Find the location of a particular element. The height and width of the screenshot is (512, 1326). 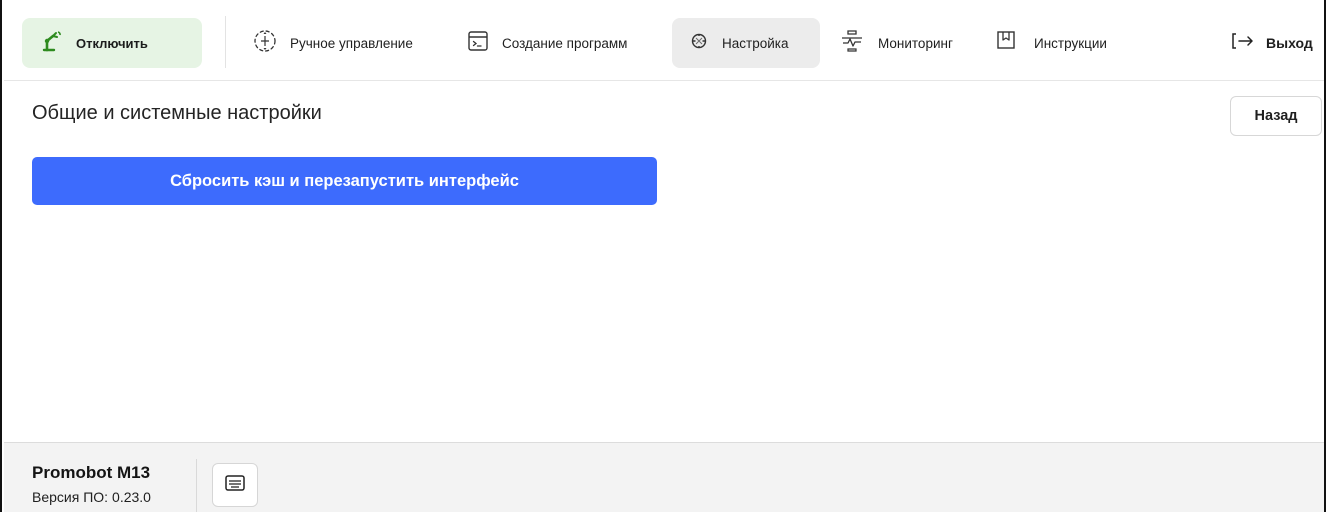

footer-divider is located at coordinates (196, 485).